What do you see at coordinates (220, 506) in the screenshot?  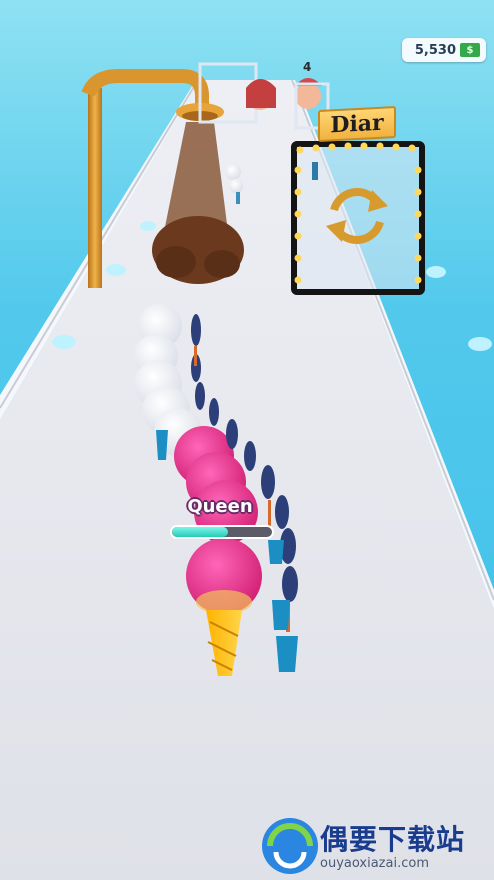 I see `rank-label: Queen` at bounding box center [220, 506].